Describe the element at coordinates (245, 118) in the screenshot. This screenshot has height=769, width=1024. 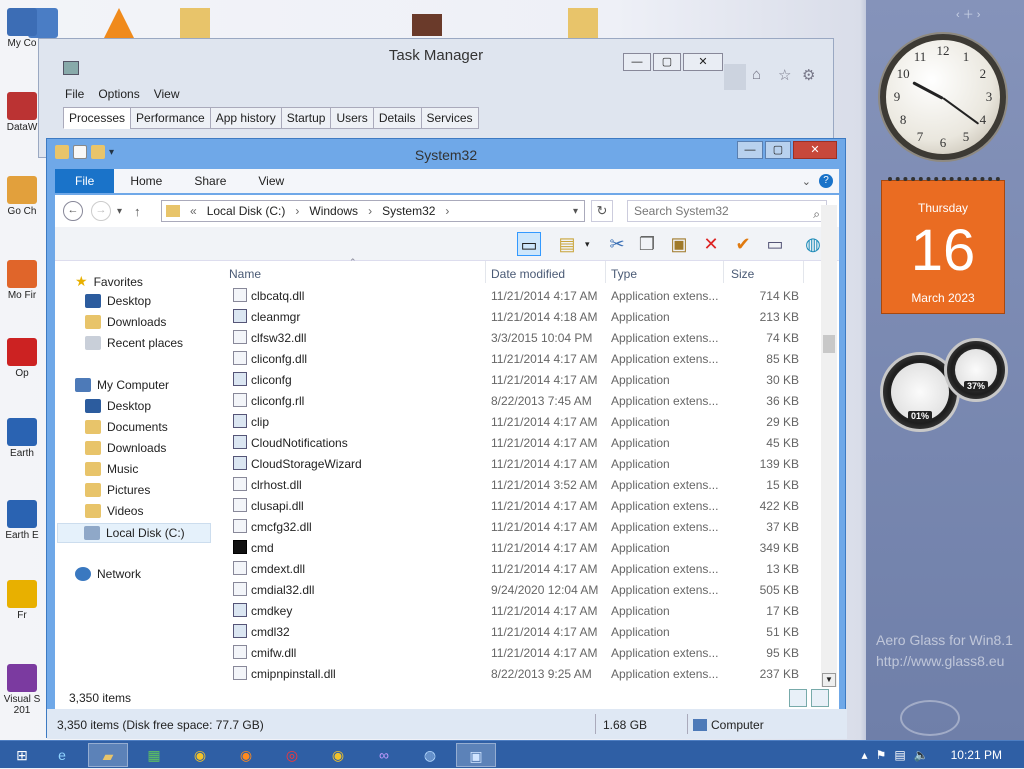
I see `tab-app-history: App history` at that location.